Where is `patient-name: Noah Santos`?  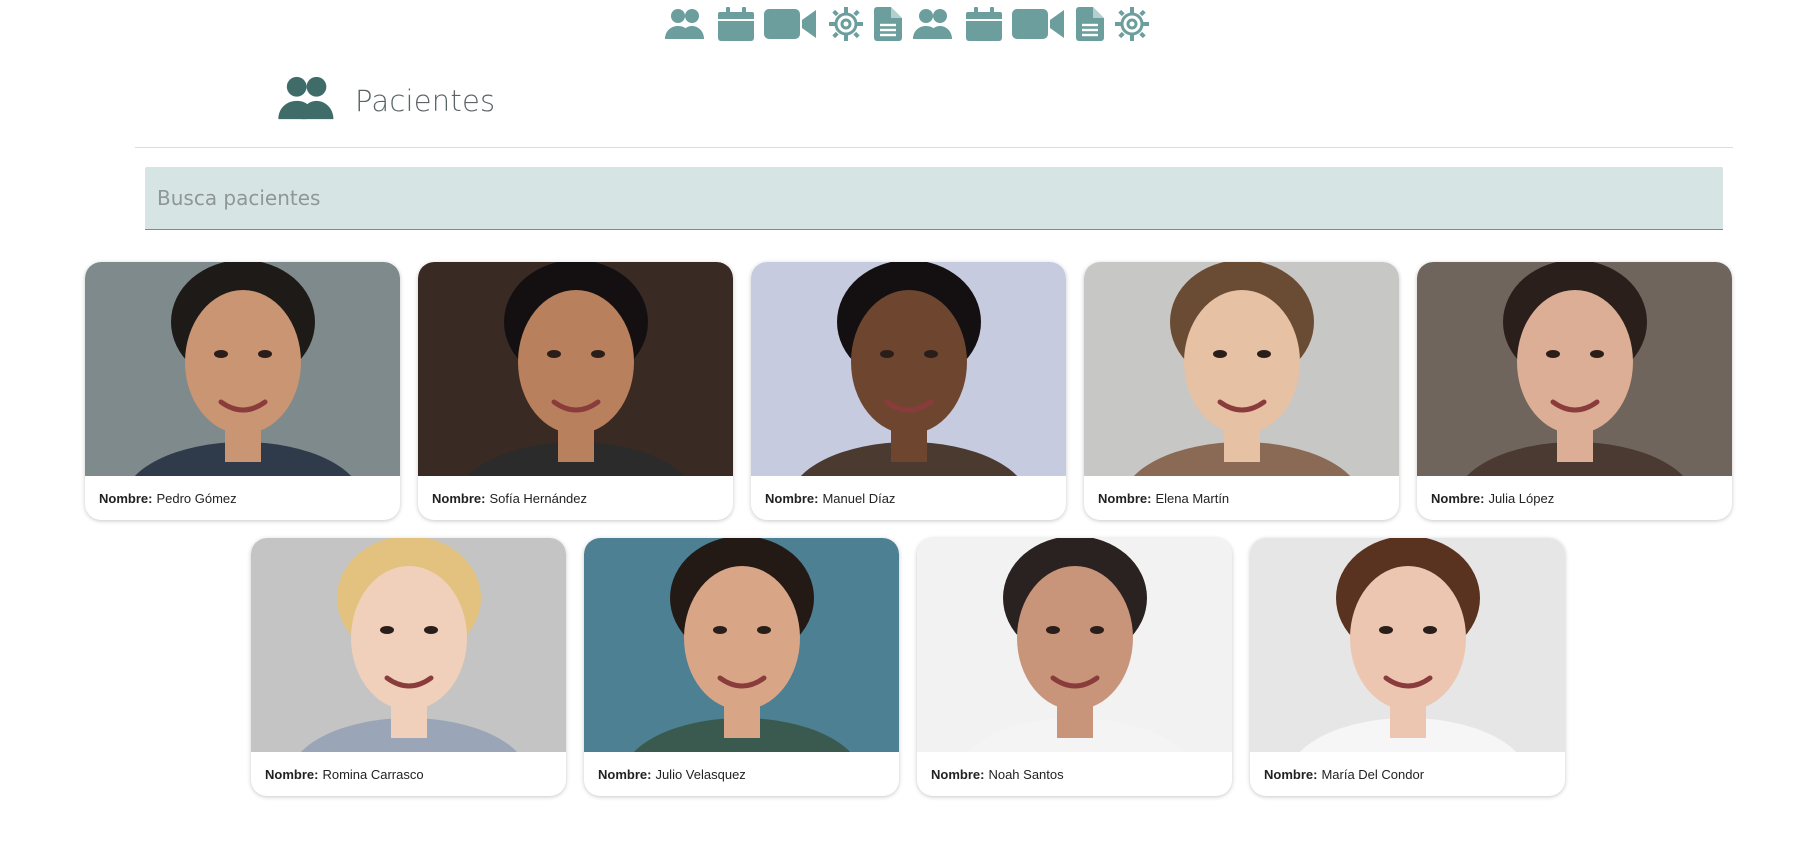
patient-name: Noah Santos is located at coordinates (1026, 774).